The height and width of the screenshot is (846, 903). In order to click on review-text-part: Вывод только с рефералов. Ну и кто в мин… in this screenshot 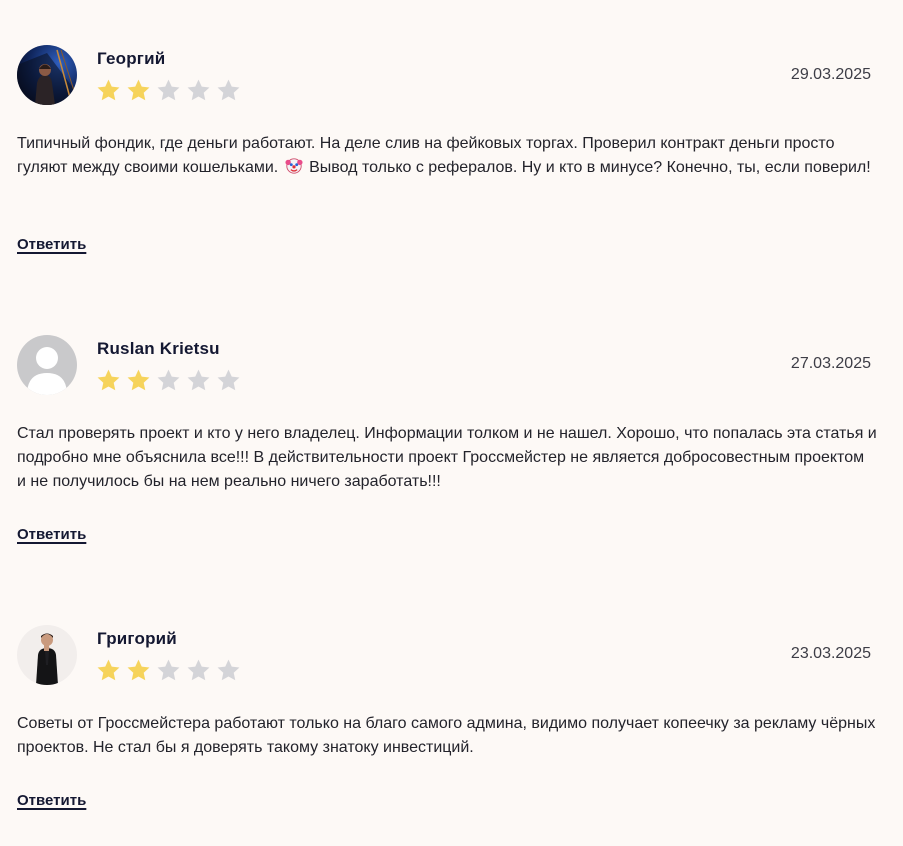, I will do `click(587, 167)`.